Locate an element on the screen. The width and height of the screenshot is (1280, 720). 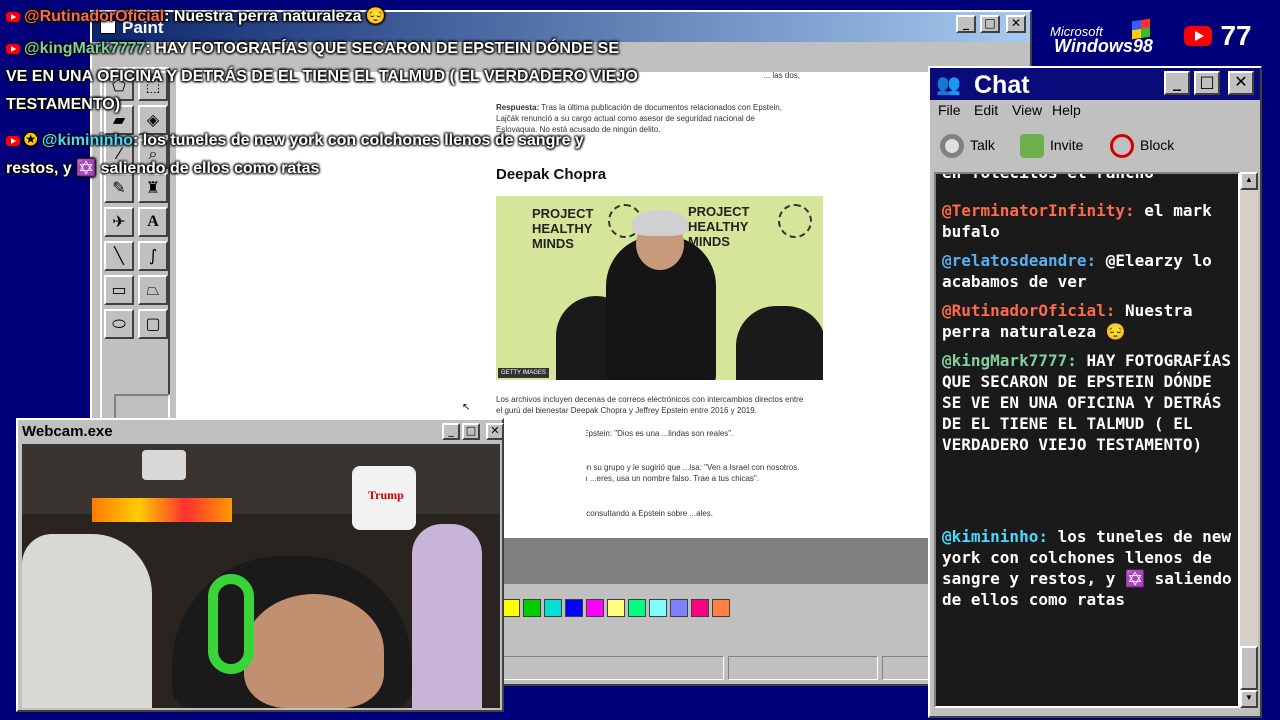
chat-titlebar: 👥 Chat _ □ ✕ is located at coordinates (1095, 84).